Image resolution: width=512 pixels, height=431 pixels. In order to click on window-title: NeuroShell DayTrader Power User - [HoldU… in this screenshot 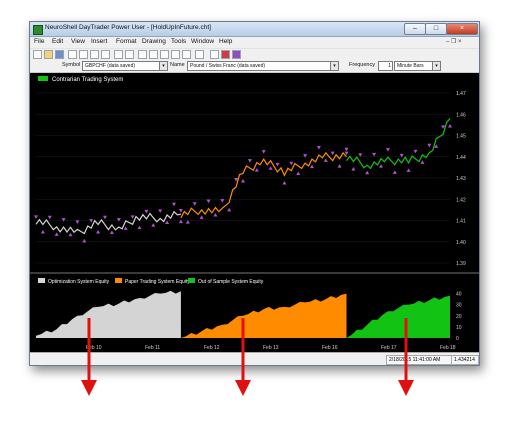, I will do `click(128, 27)`.